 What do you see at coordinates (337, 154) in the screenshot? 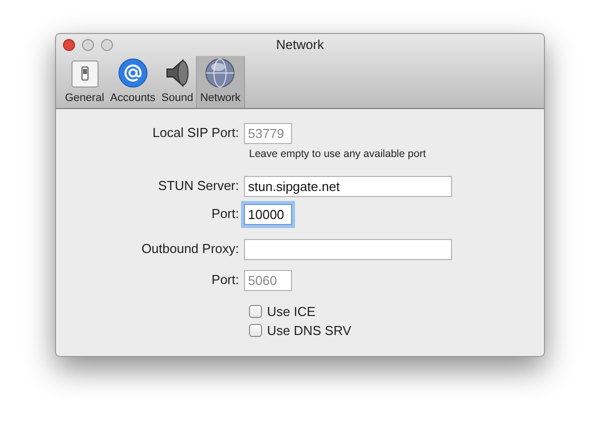
I see `hint-text: Leave empty to use any available port` at bounding box center [337, 154].